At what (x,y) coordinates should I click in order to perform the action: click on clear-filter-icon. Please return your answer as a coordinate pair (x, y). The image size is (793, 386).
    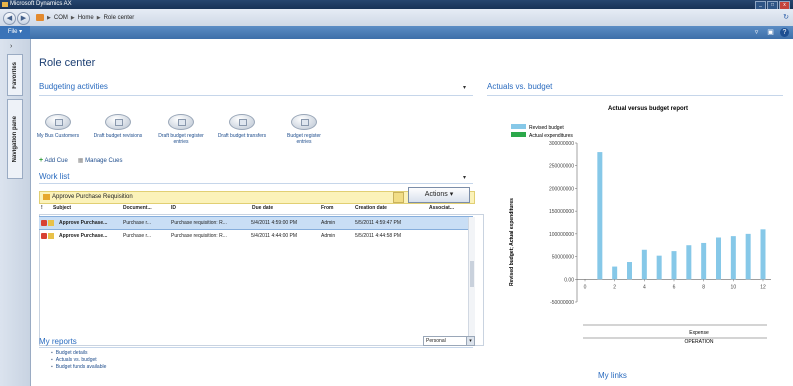
    Looking at the image, I should click on (398, 197).